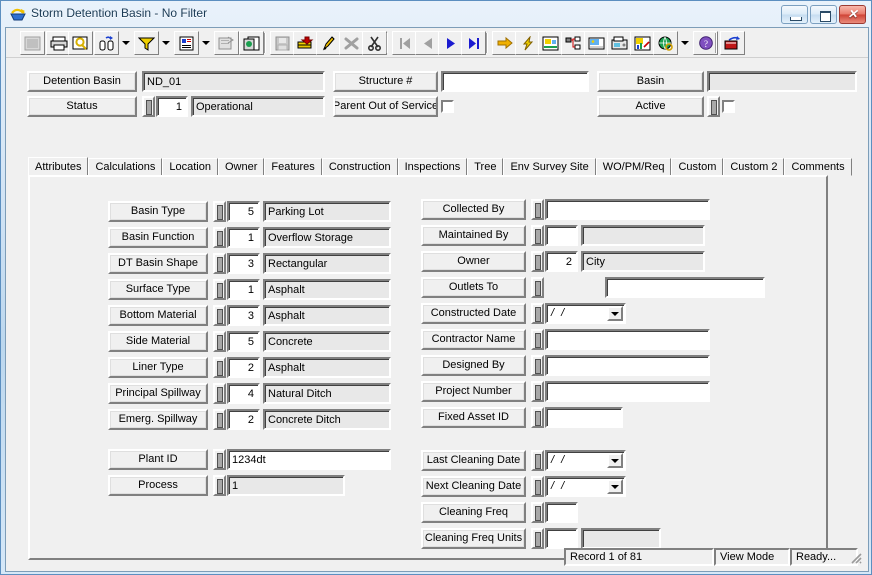 The width and height of the screenshot is (872, 575). I want to click on lightning-action-icon, so click(527, 43).